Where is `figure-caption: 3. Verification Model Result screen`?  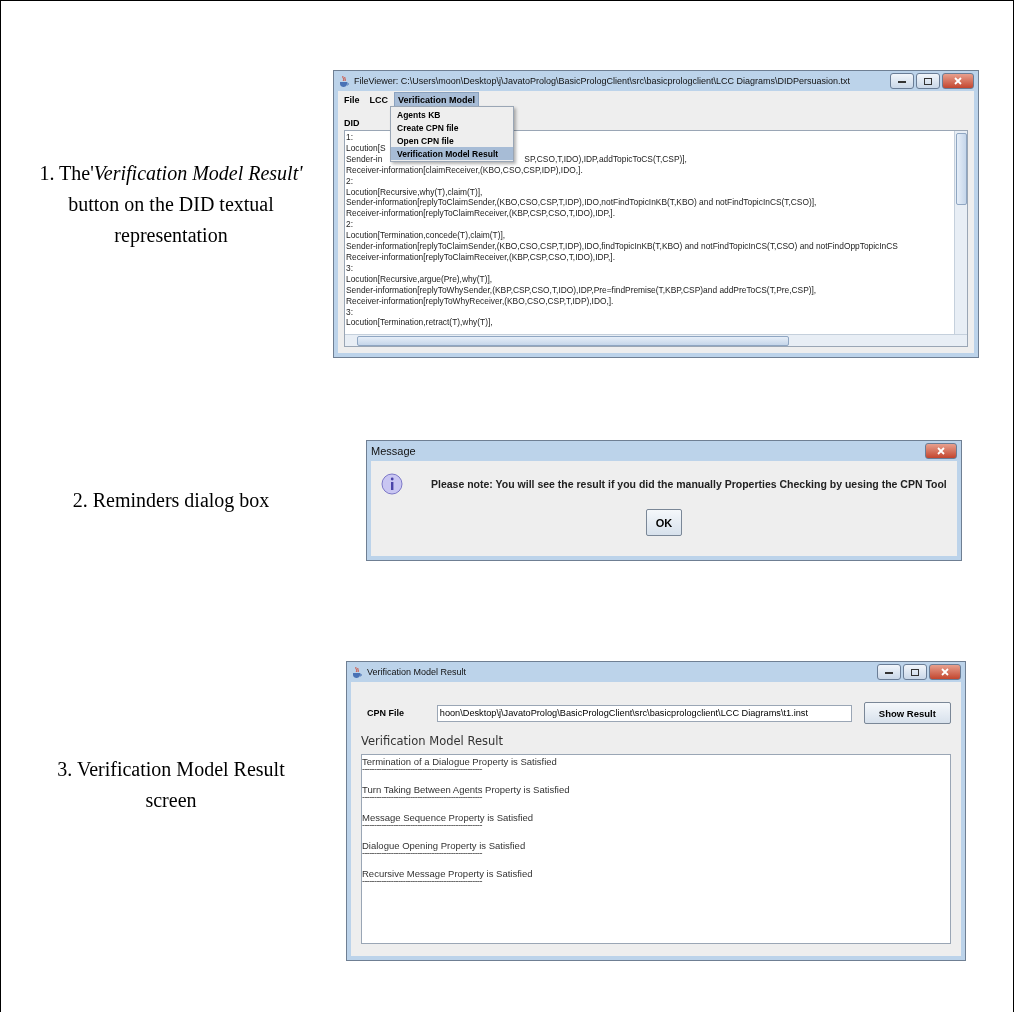
figure-caption: 3. Verification Model Result screen is located at coordinates (171, 785).